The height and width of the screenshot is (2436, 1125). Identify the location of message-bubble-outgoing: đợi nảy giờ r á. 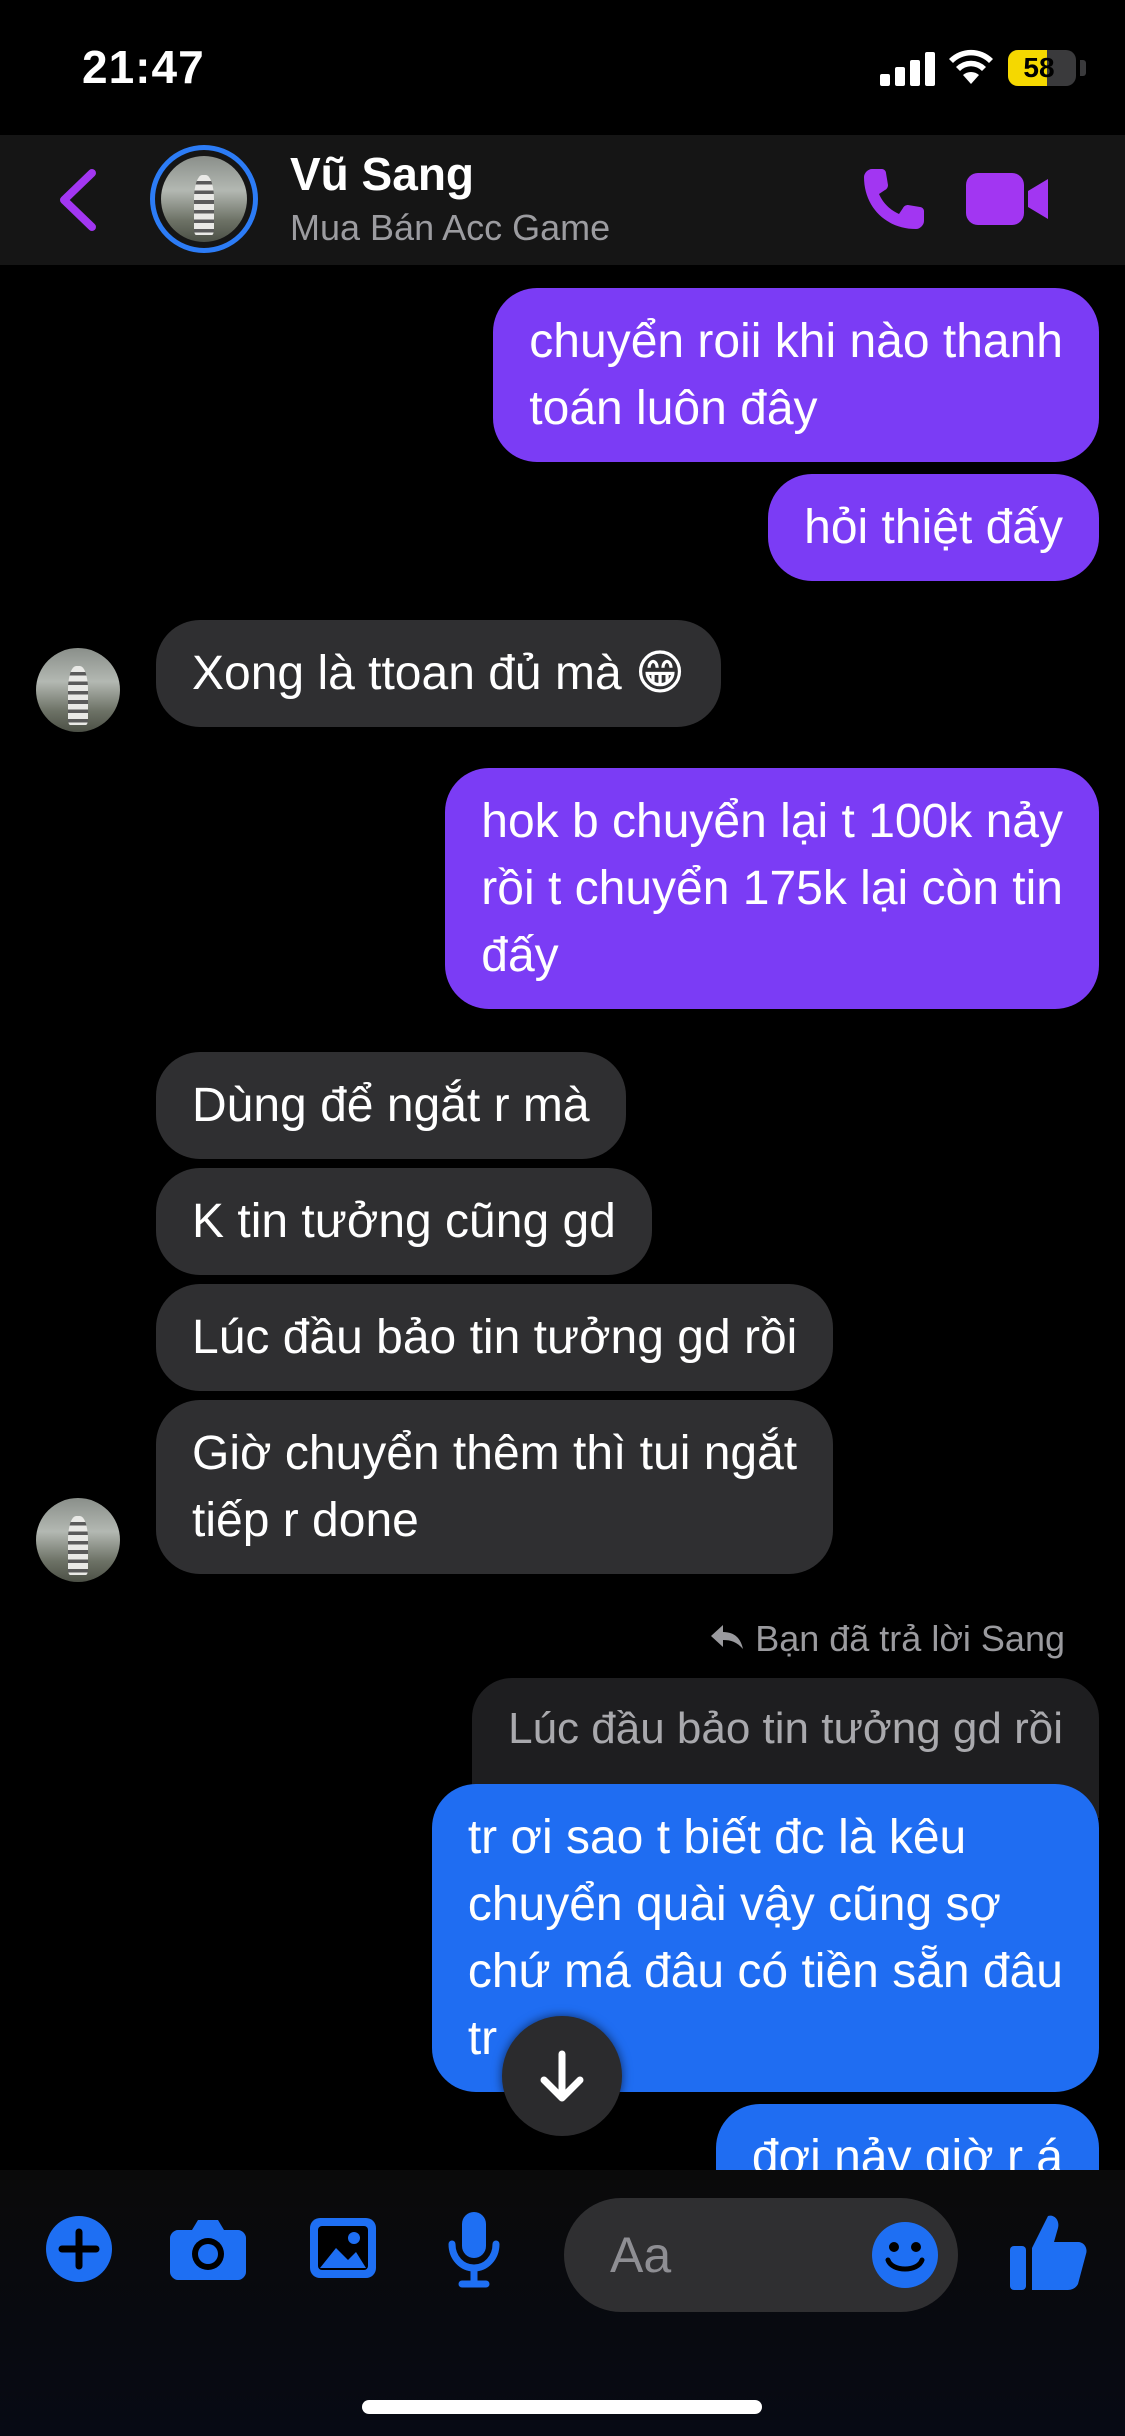
(907, 2137).